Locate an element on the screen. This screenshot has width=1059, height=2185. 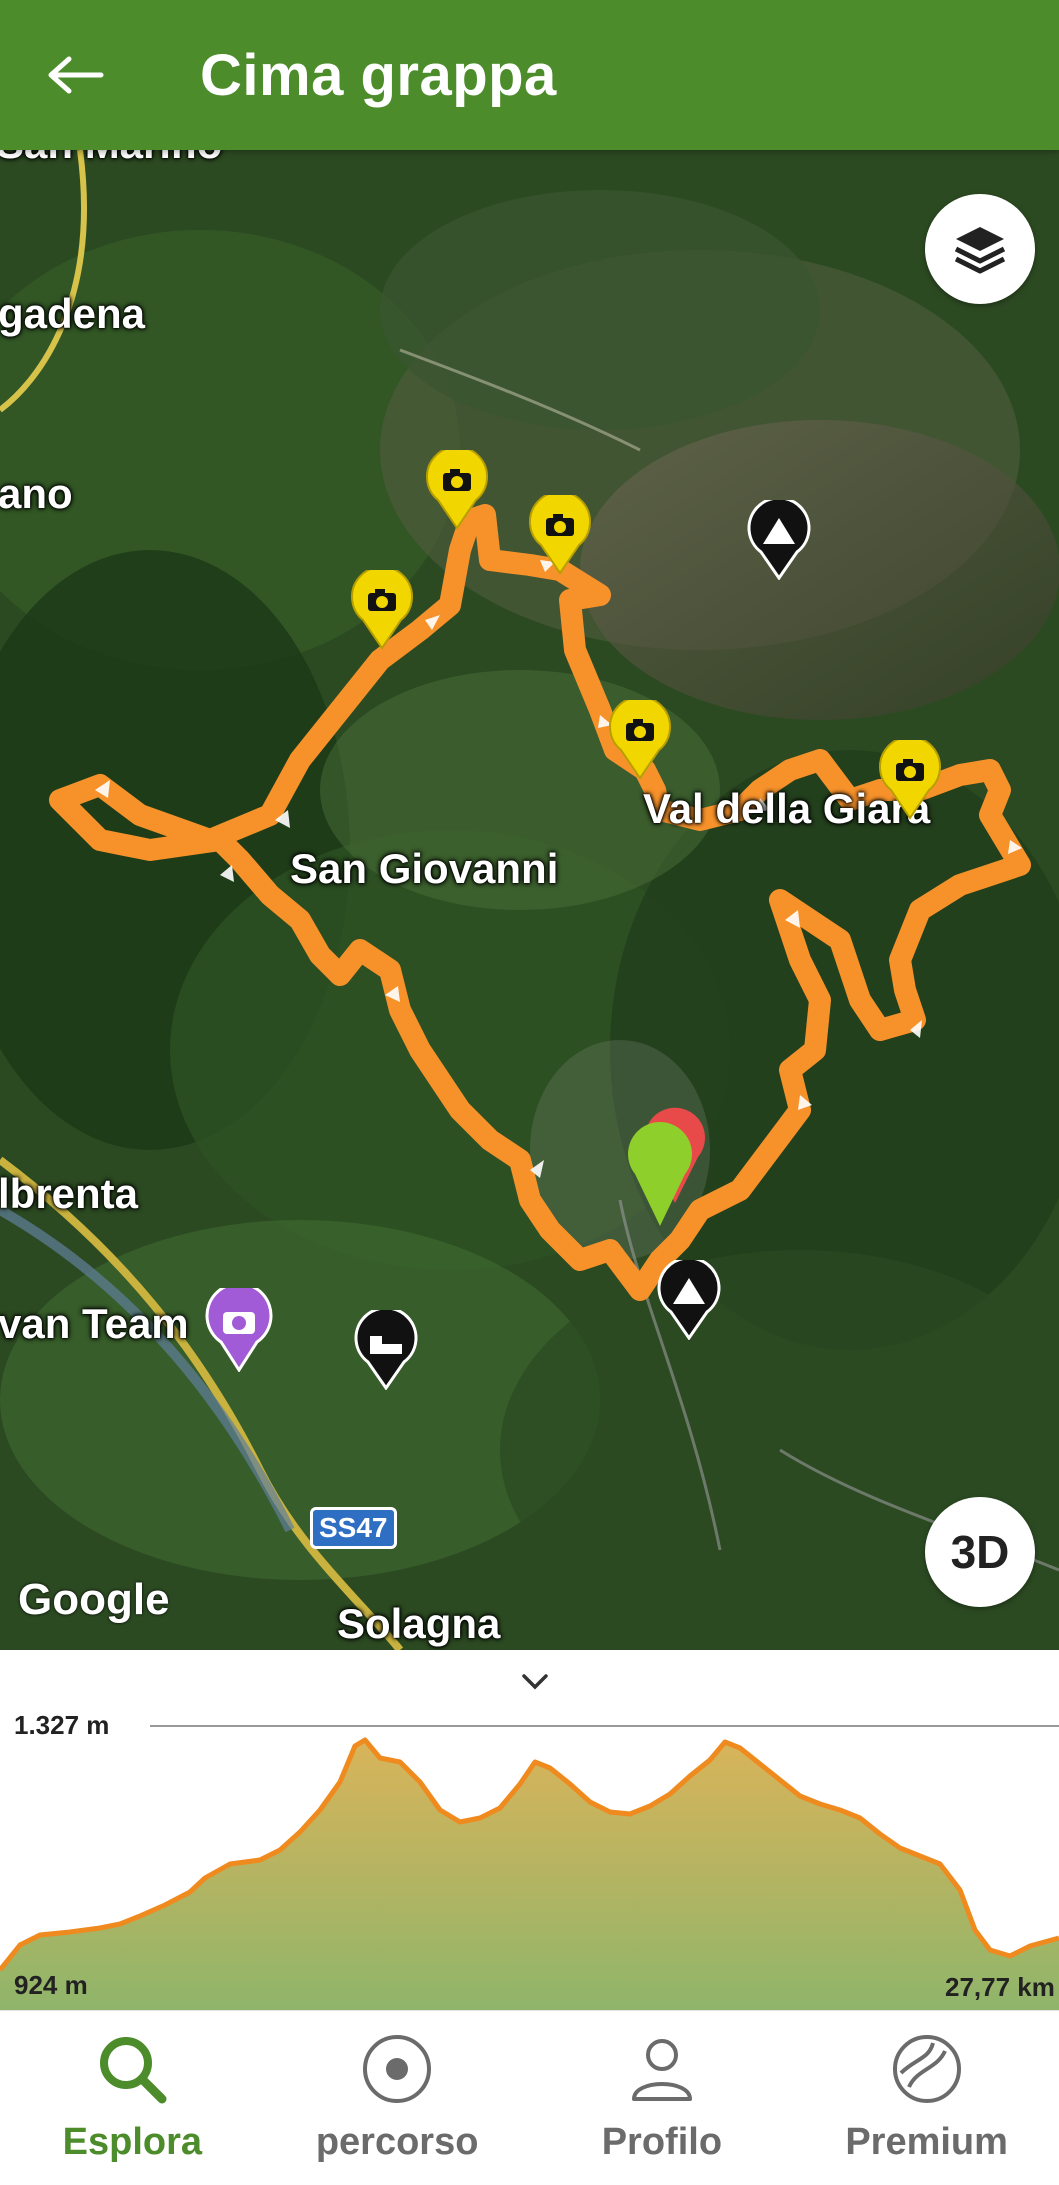
road-badge: SS47 is located at coordinates (353, 1528).